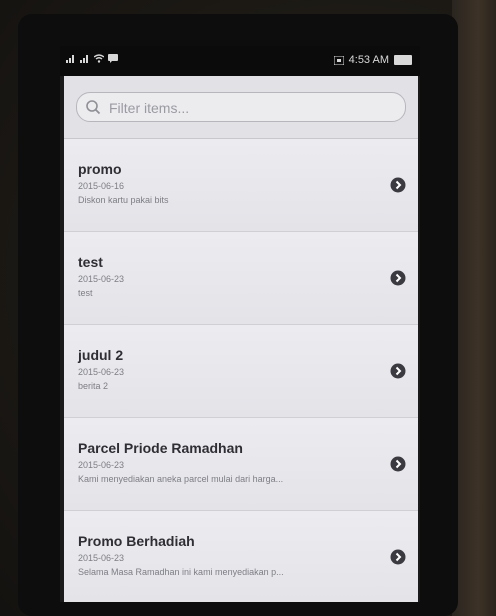  What do you see at coordinates (90, 262) in the screenshot?
I see `item-title: test` at bounding box center [90, 262].